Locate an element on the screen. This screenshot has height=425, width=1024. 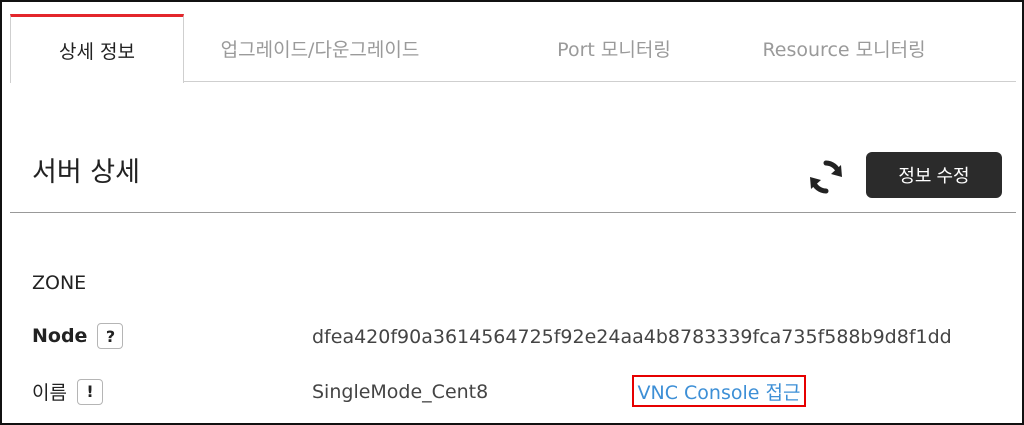
name-row-label: 이름 ! is located at coordinates (67, 391).